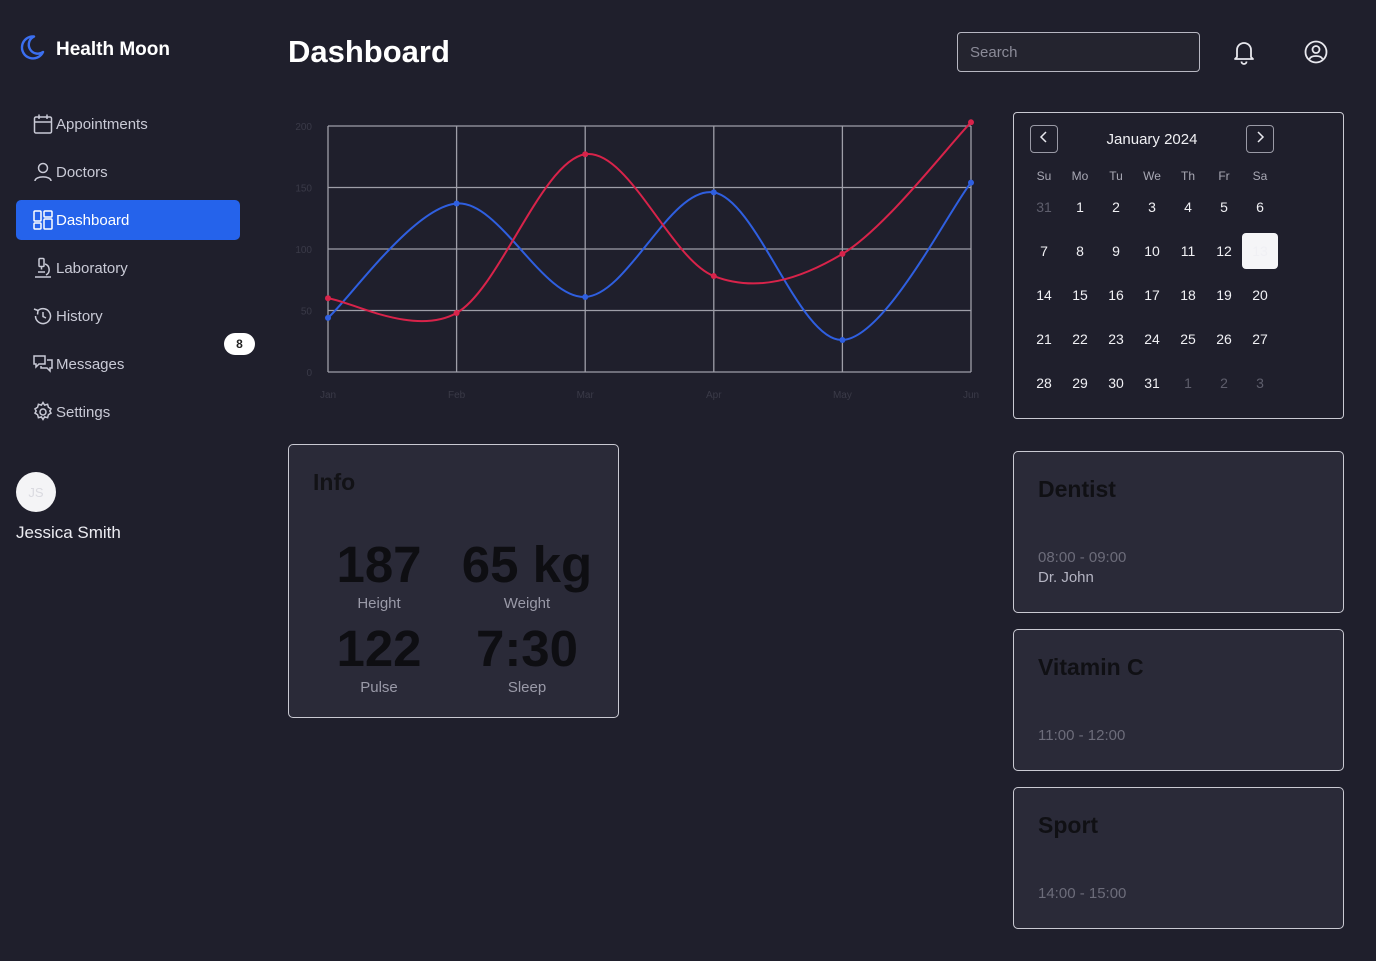  Describe the element at coordinates (303, 189) in the screenshot. I see `y-tick-label: 150` at that location.